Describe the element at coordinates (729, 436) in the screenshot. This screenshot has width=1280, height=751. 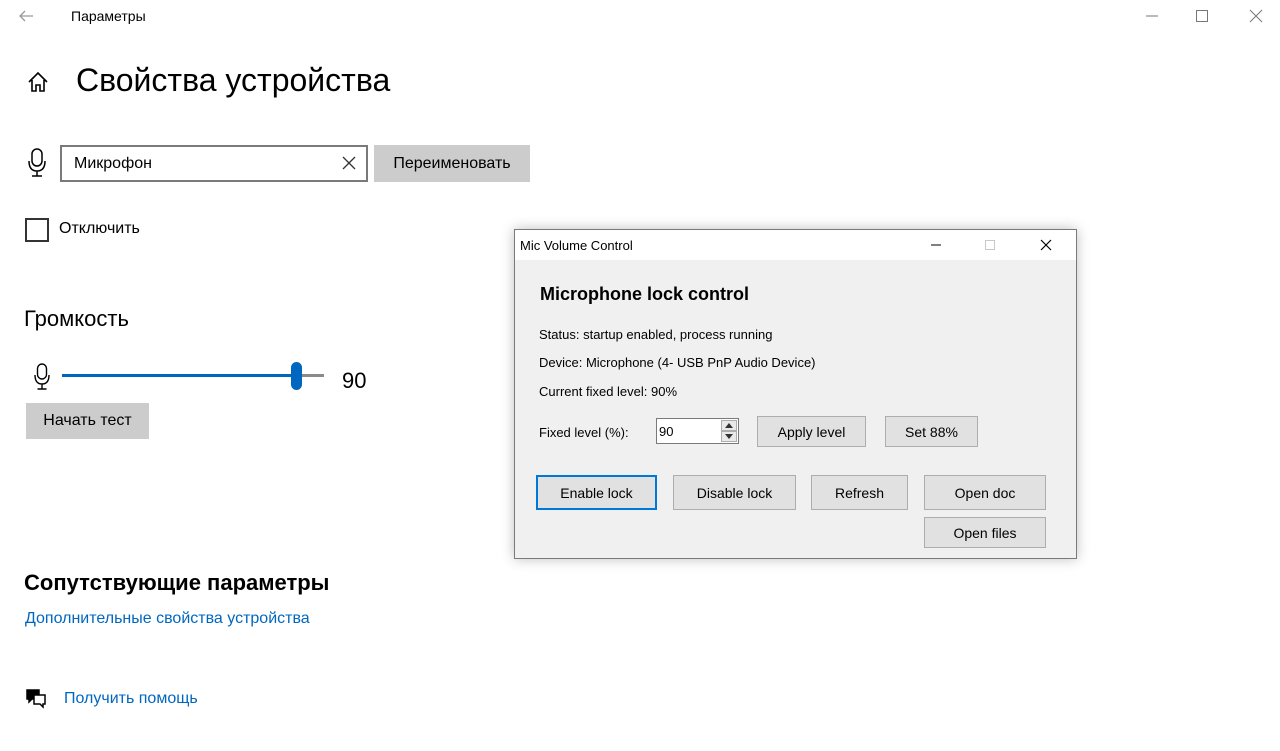
I see `chevron-down-icon` at that location.